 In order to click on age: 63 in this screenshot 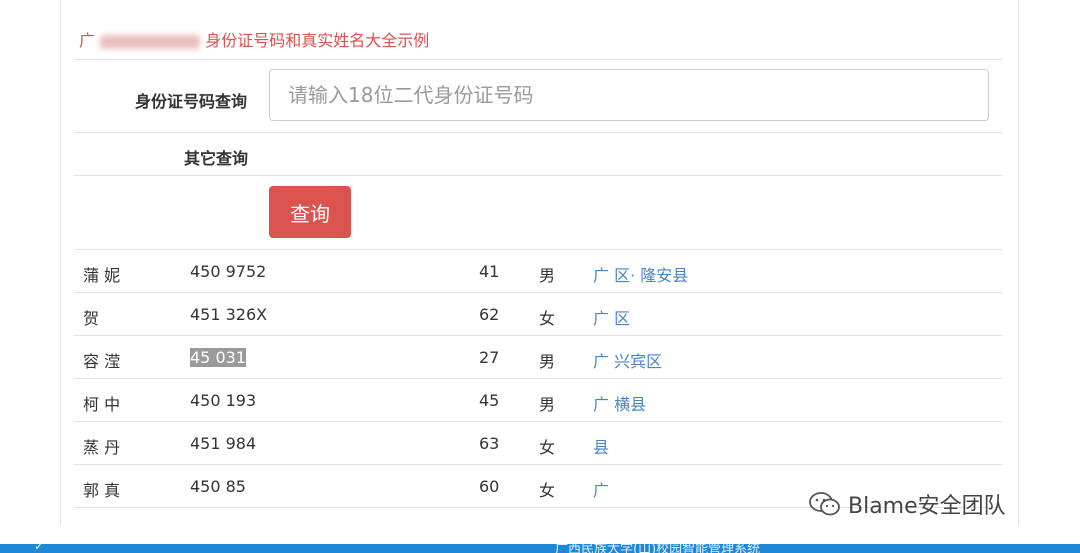, I will do `click(489, 443)`.